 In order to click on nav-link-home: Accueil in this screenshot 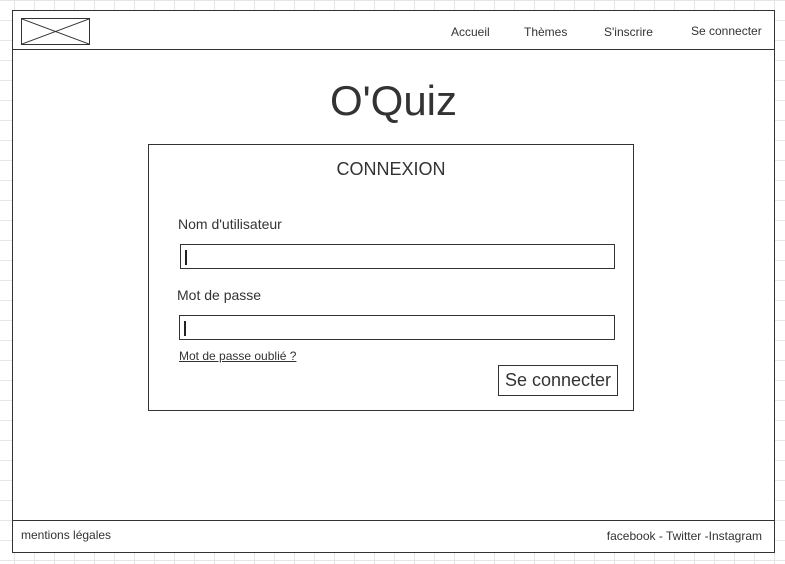, I will do `click(470, 32)`.